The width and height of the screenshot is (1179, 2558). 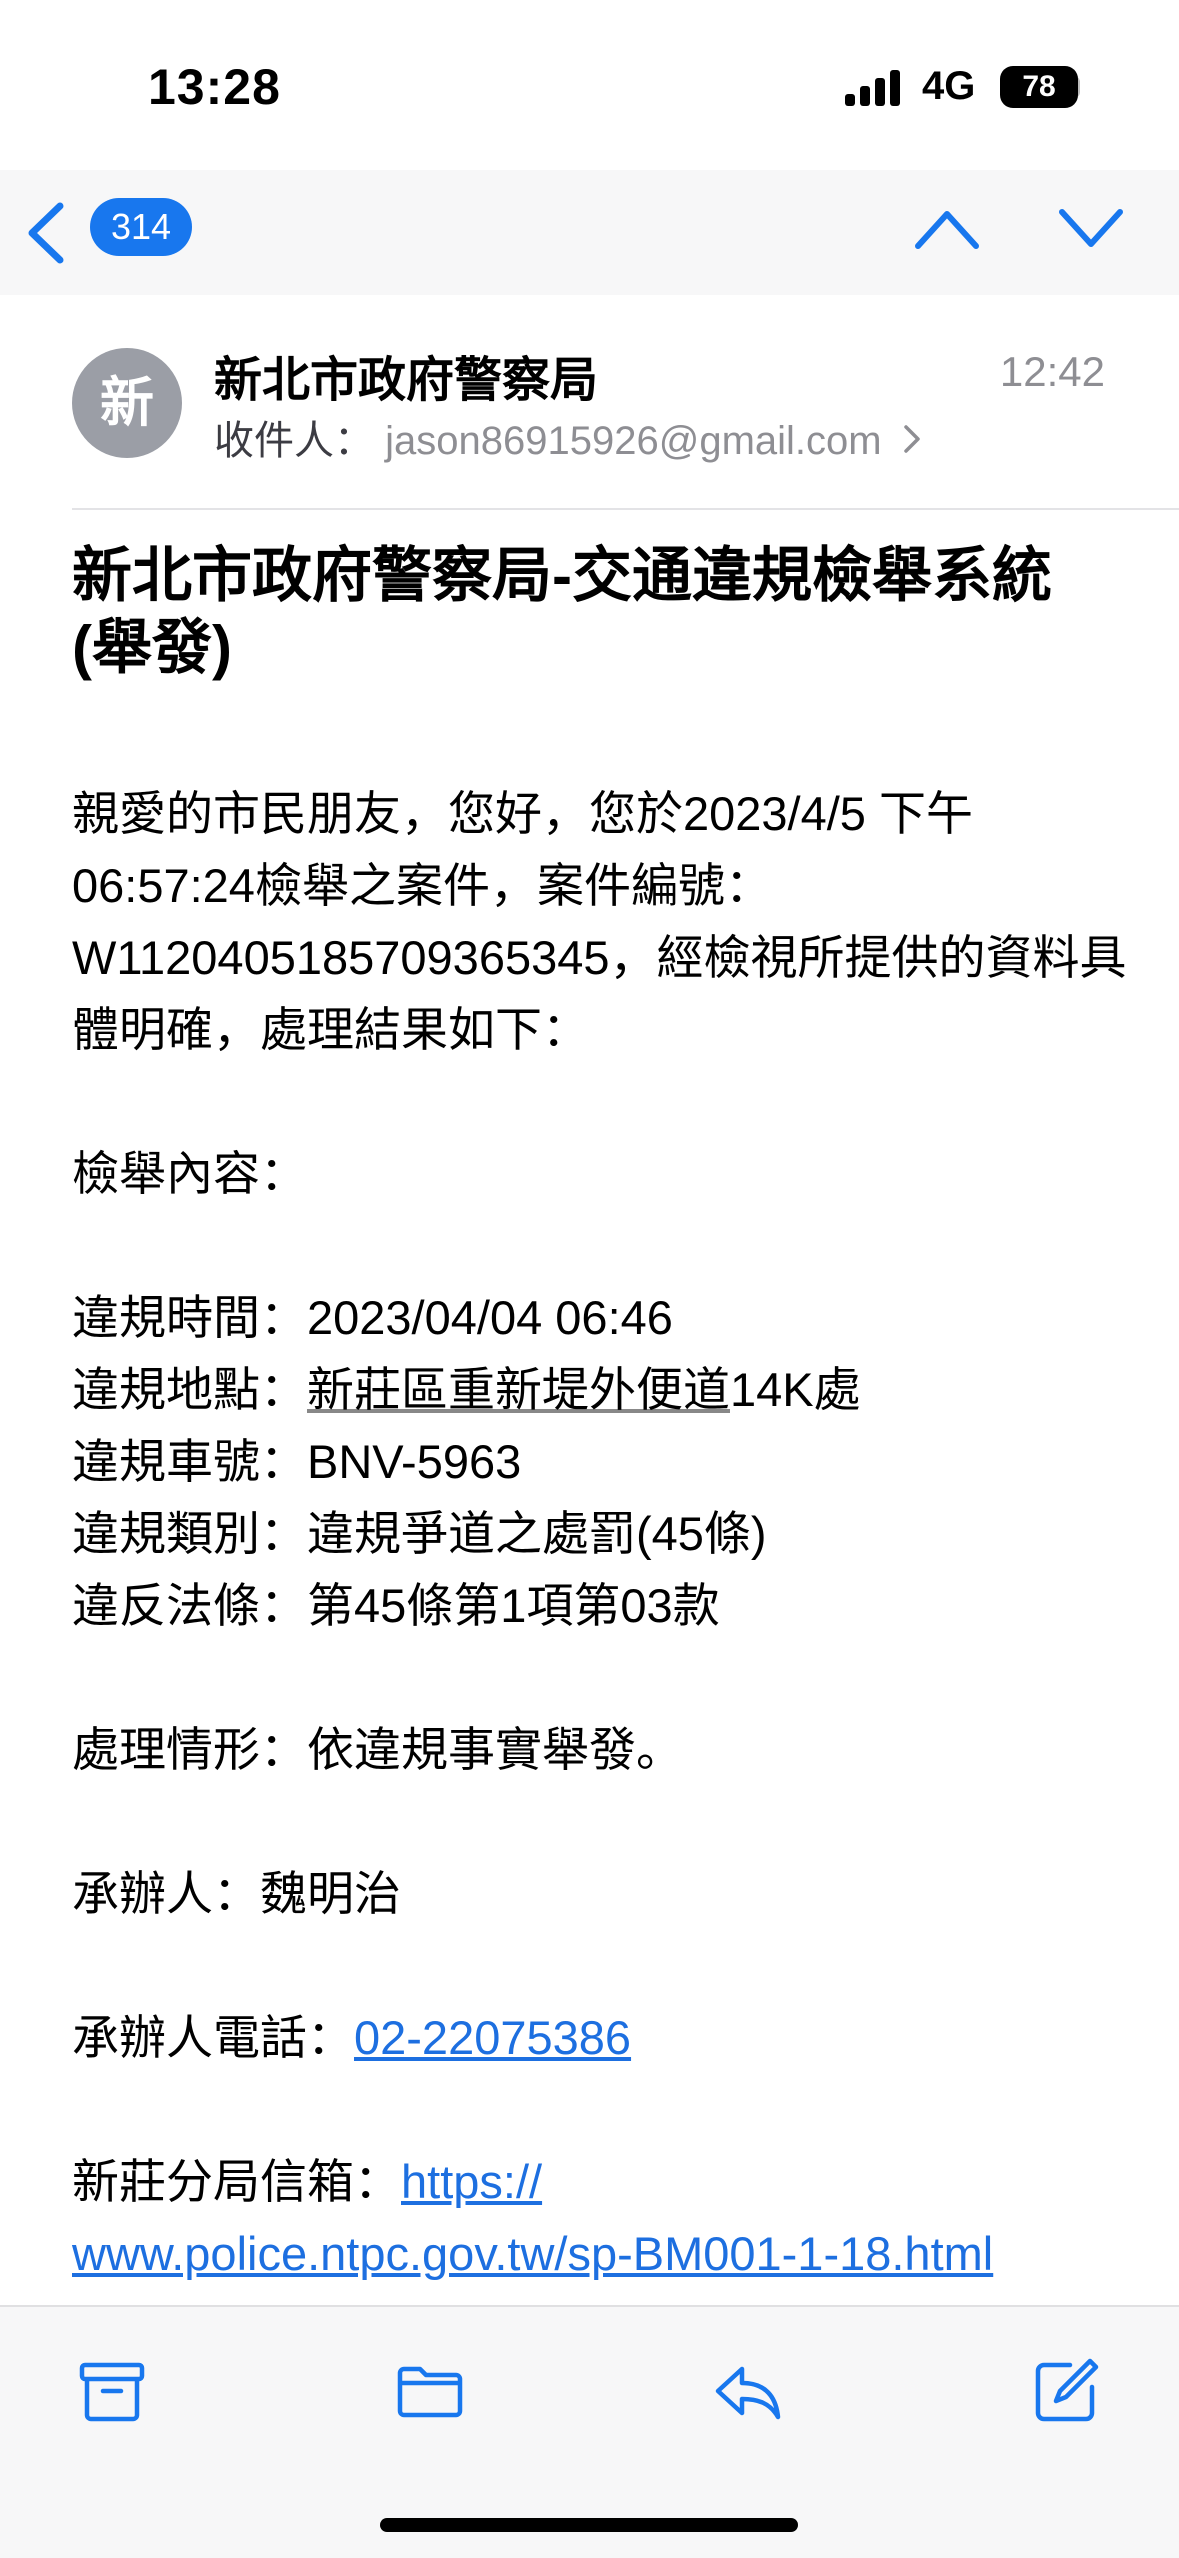 What do you see at coordinates (518, 1389) in the screenshot?
I see `location-address-link: 新莊區重新堤外便道` at bounding box center [518, 1389].